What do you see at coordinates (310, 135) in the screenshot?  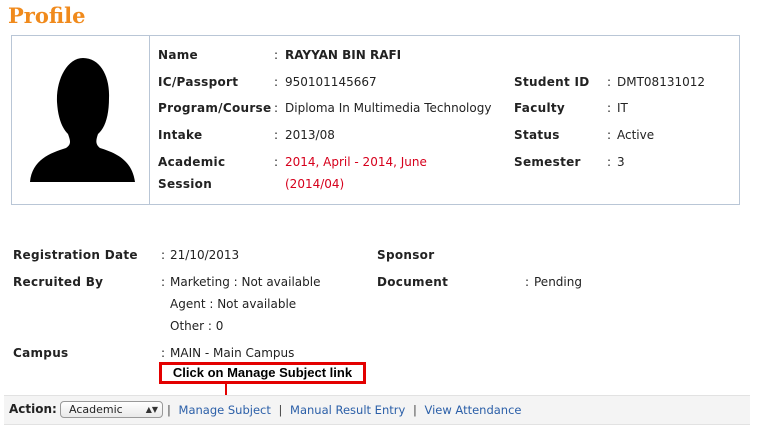 I see `intake-value: 2013/08` at bounding box center [310, 135].